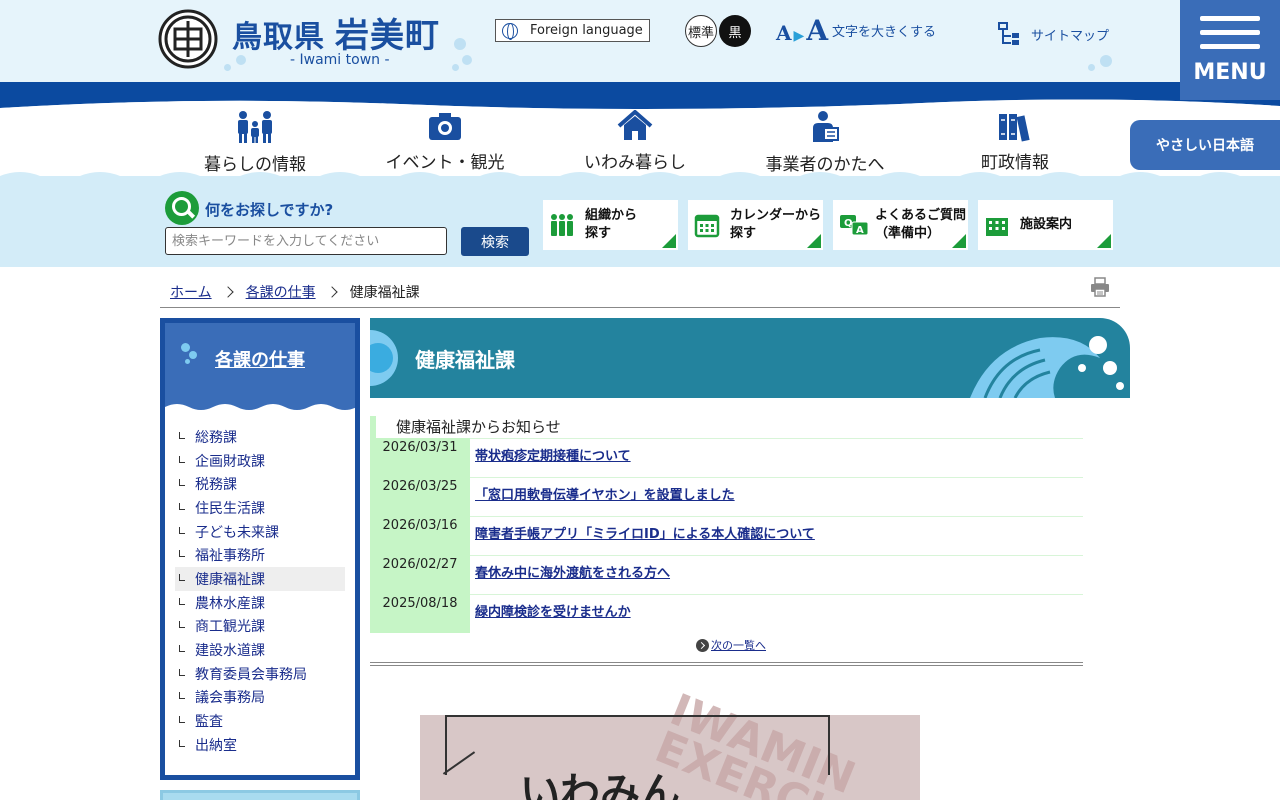 This screenshot has width=1280, height=800. Describe the element at coordinates (230, 698) in the screenshot. I see `sidebar-item-label: 議会事務局` at that location.